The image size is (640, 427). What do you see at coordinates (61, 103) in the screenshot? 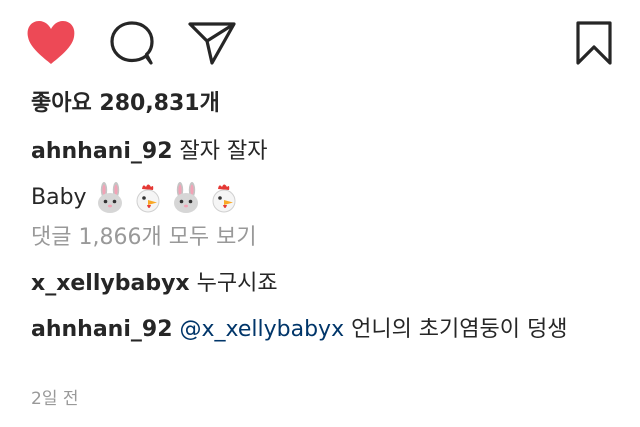
I see `likes-label: 좋아요` at bounding box center [61, 103].